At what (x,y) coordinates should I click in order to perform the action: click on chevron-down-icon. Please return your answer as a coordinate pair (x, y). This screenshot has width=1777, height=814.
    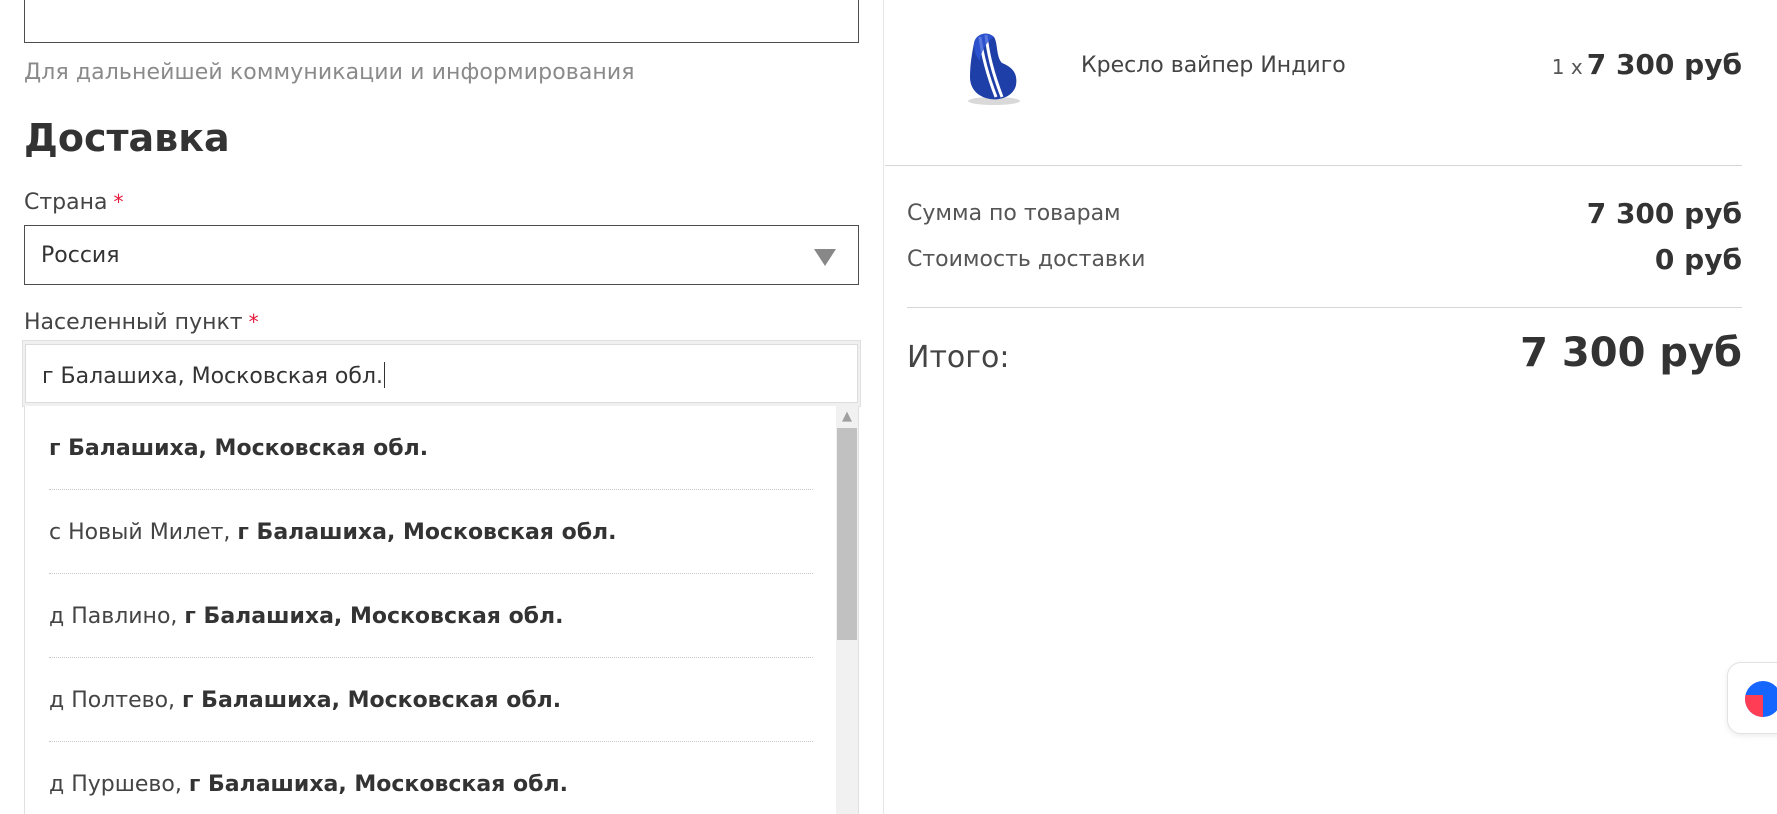
    Looking at the image, I should click on (825, 257).